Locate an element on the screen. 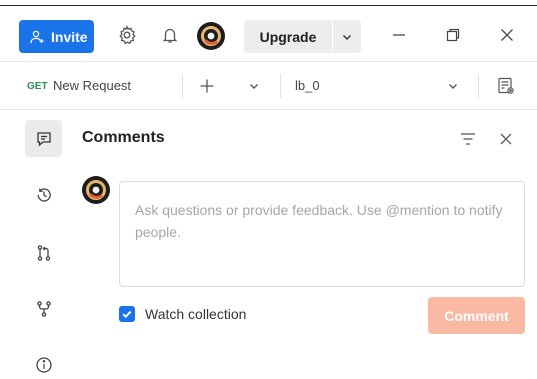  avatar is located at coordinates (211, 36).